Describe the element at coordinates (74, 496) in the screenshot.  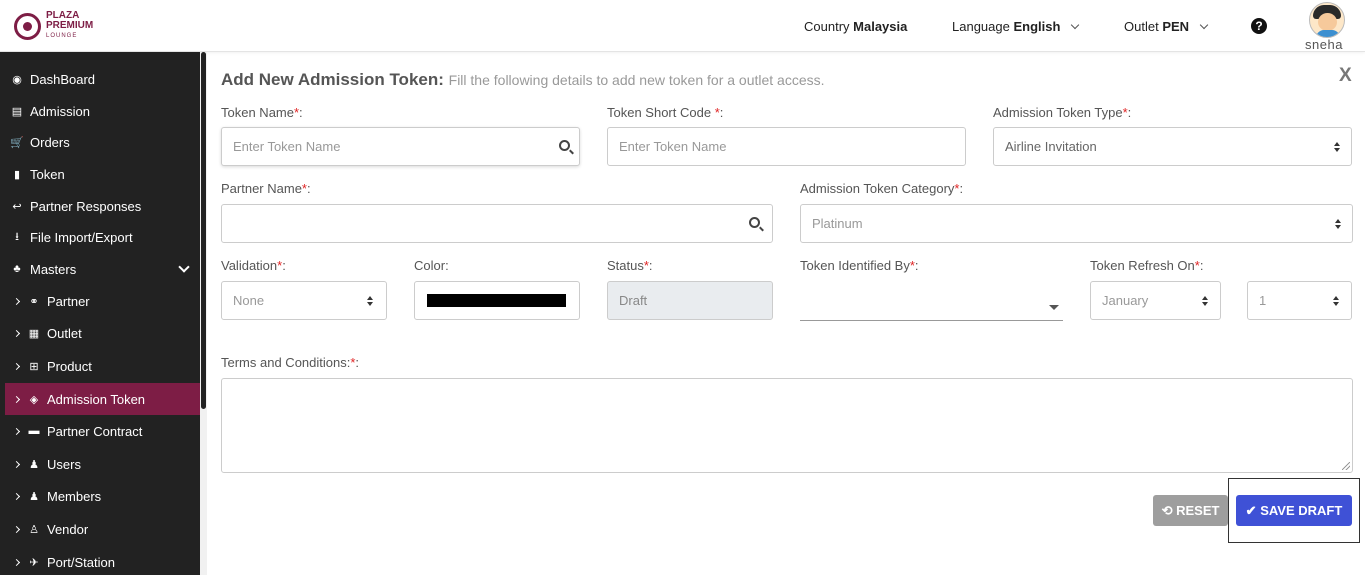
I see `sidebar-item-label: Members` at that location.